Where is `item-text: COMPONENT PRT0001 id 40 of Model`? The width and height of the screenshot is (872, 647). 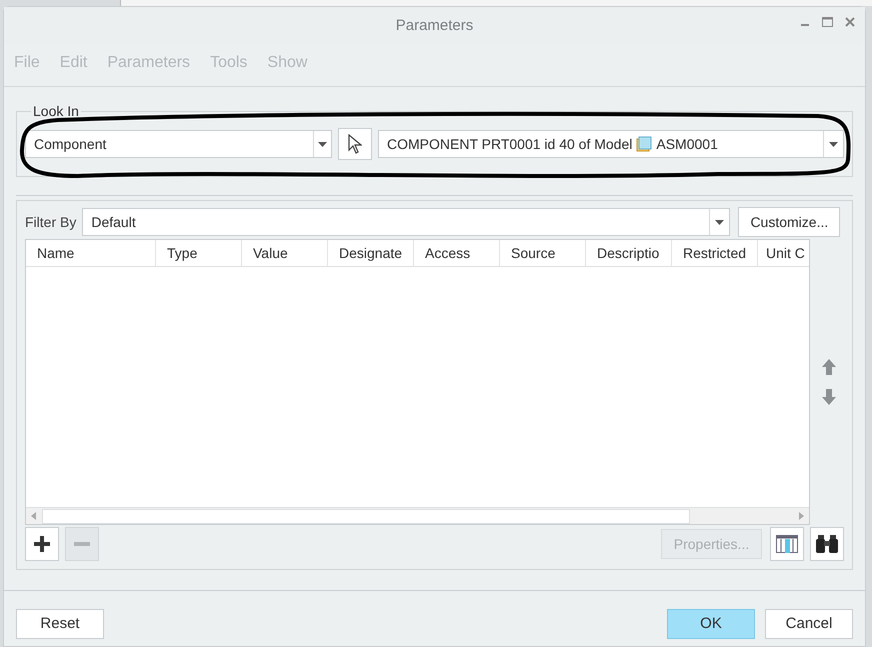
item-text: COMPONENT PRT0001 id 40 of Model is located at coordinates (509, 144).